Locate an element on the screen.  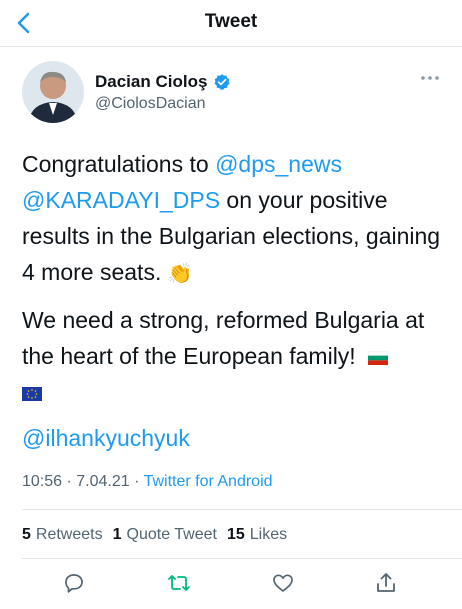
retweets-count: 5 is located at coordinates (26, 534).